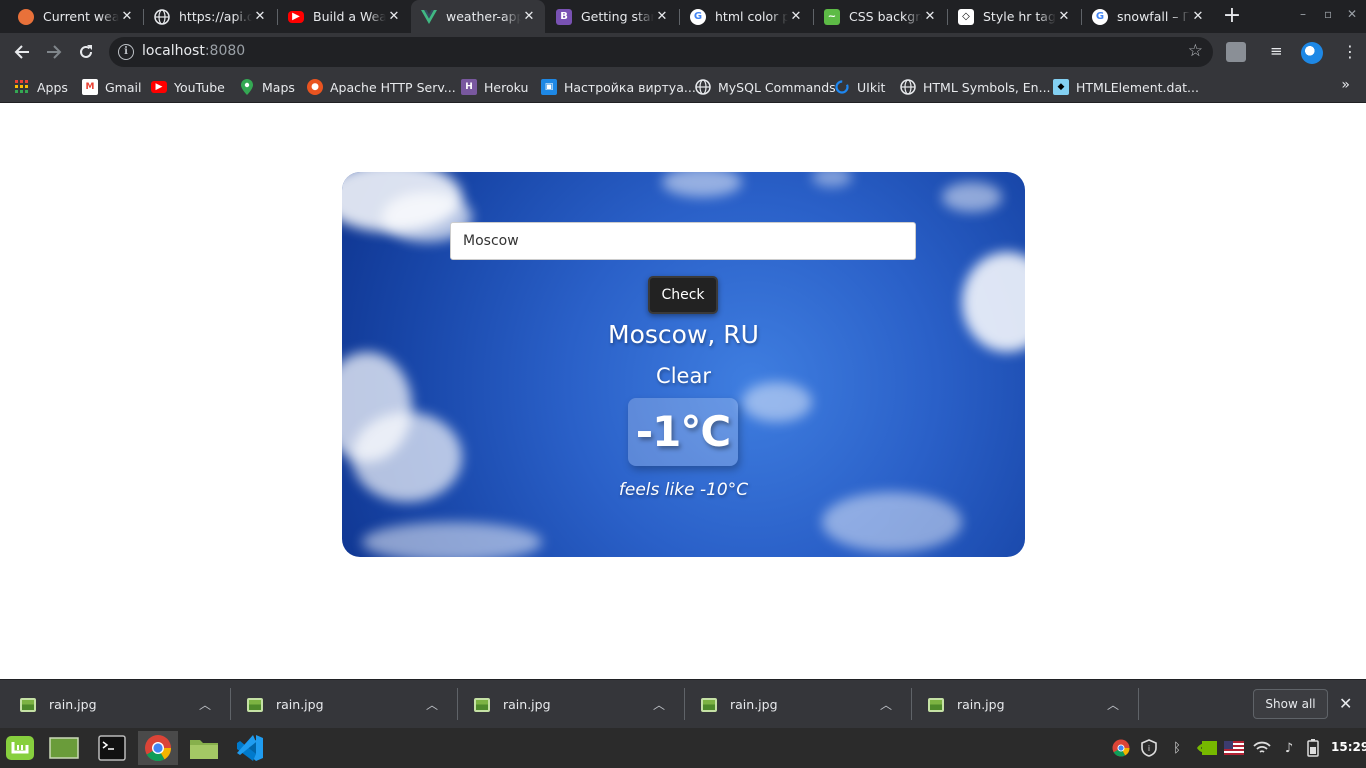 Image resolution: width=1366 pixels, height=768 pixels. What do you see at coordinates (188, 87) in the screenshot?
I see `bookmark-youtube: ▶ YouTube` at bounding box center [188, 87].